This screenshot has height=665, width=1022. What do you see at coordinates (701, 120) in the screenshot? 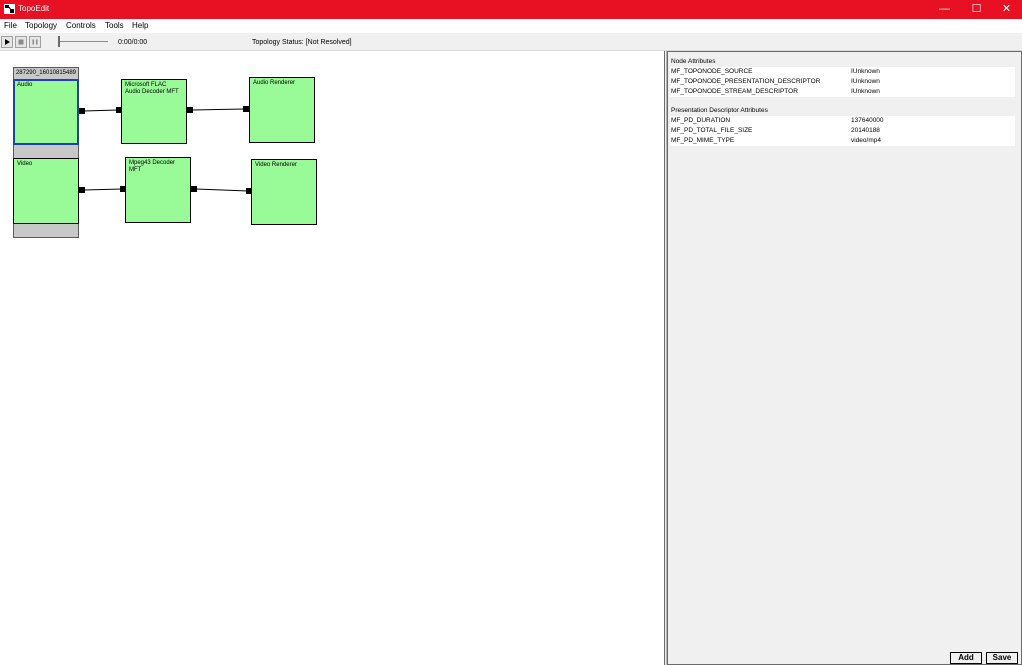
I see `attribute-name: MF_PD_DURATION` at bounding box center [701, 120].